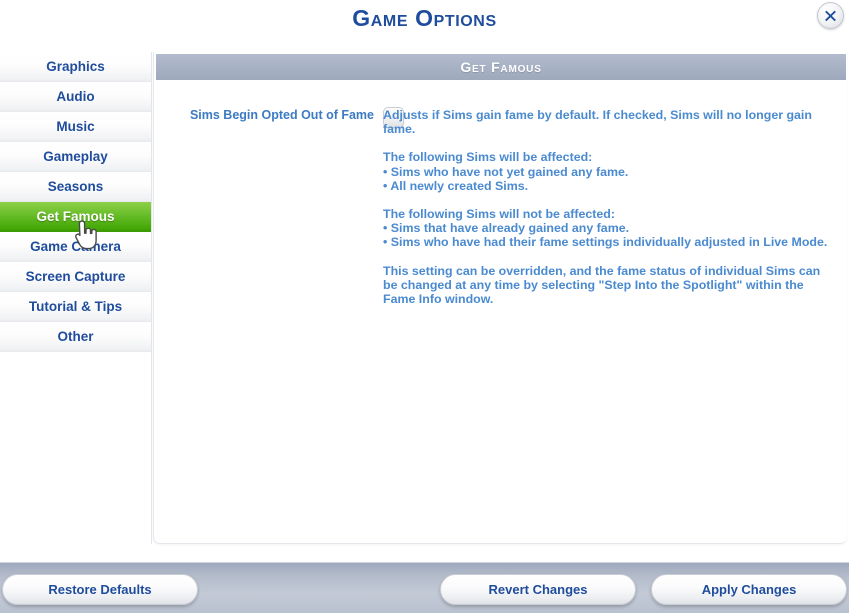 Image resolution: width=849 pixels, height=613 pixels. I want to click on sidebar-item-label: Seasons, so click(75, 186).